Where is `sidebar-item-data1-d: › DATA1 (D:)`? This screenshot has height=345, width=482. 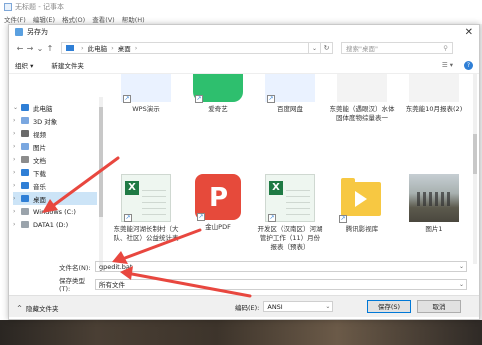 sidebar-item-data1-d: › DATA1 (D:) is located at coordinates (55, 224).